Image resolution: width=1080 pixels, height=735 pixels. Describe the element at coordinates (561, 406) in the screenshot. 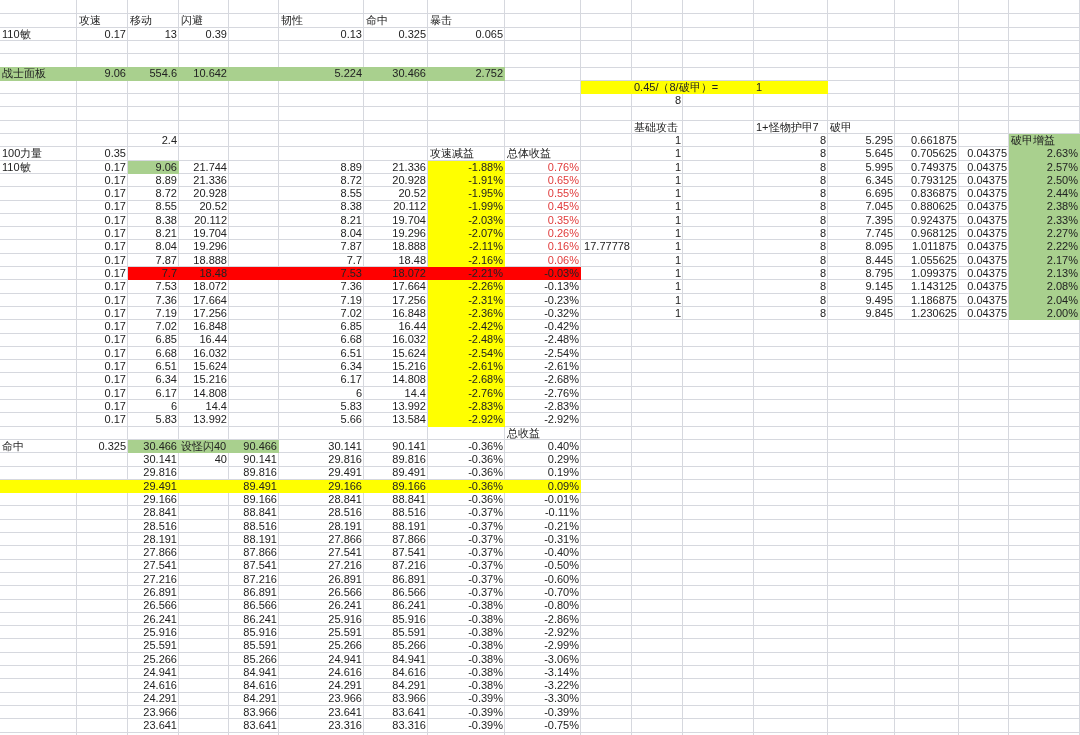

I see `table-cell-text: -2.83%` at that location.